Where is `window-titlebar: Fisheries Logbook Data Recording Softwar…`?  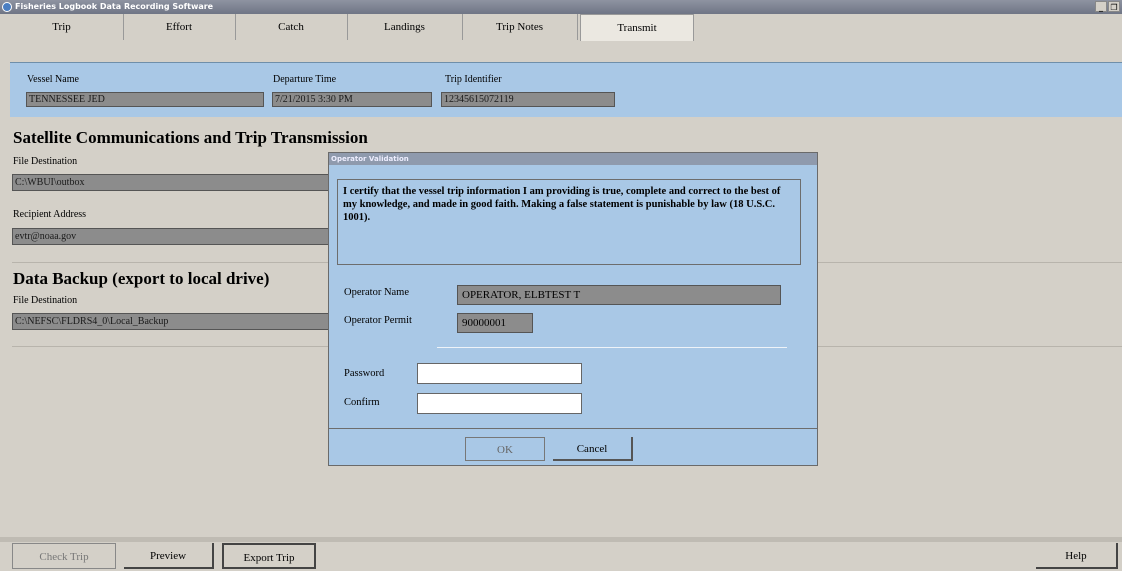 window-titlebar: Fisheries Logbook Data Recording Softwar… is located at coordinates (561, 7).